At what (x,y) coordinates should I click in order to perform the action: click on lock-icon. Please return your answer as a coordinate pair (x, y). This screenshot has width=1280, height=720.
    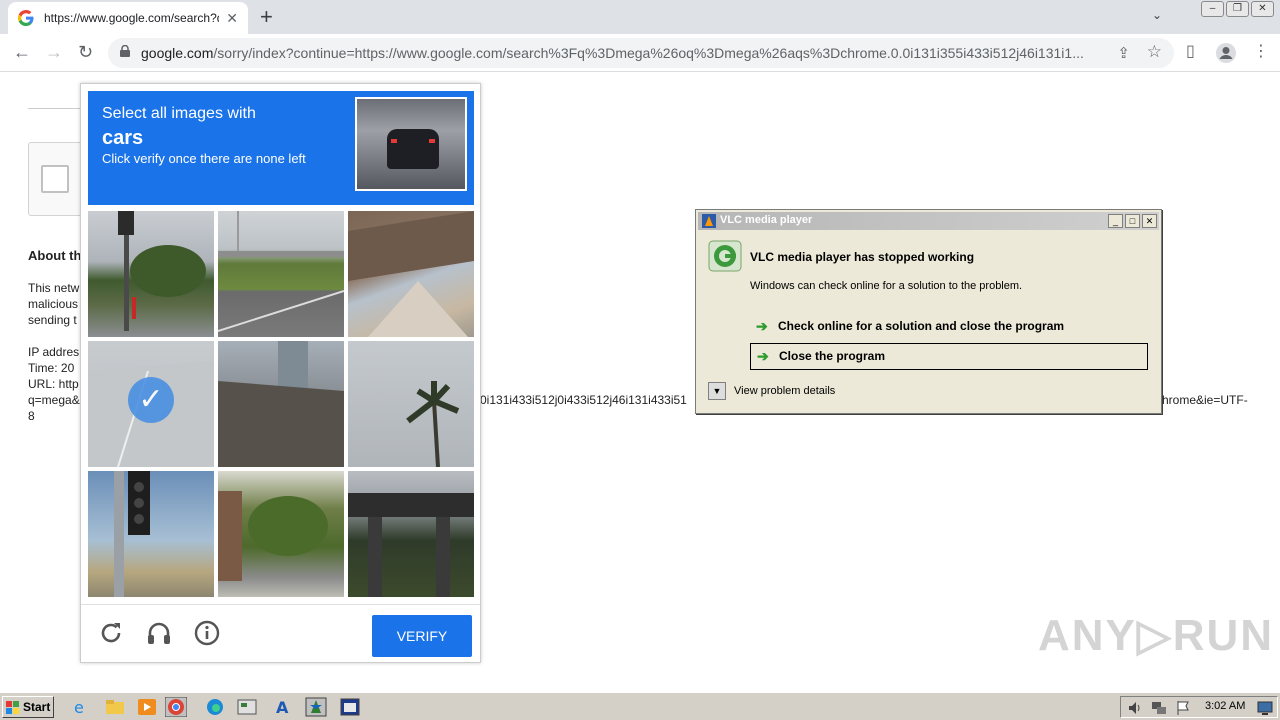
    Looking at the image, I should click on (125, 51).